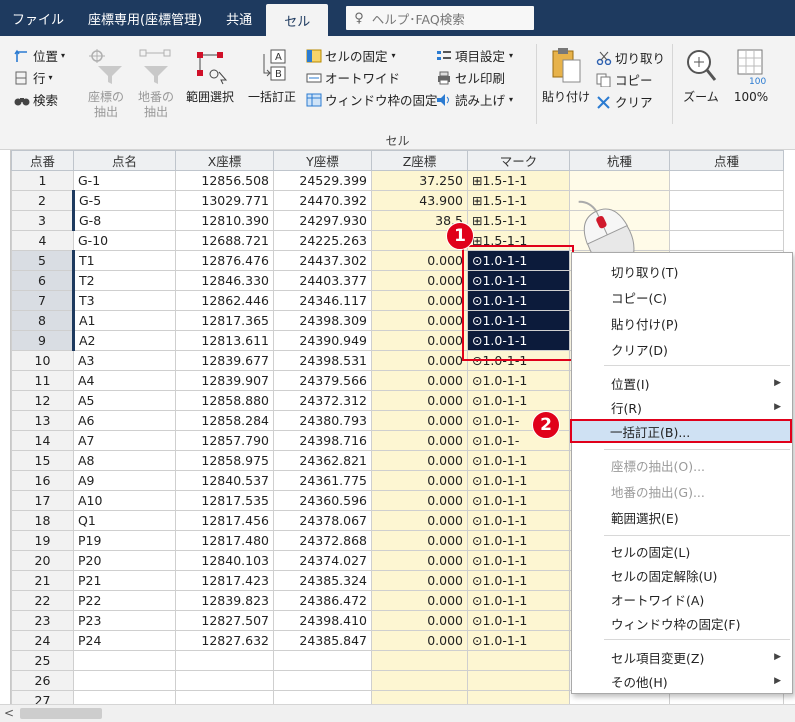  I want to click on cell-y: 24385.847, so click(322, 640).